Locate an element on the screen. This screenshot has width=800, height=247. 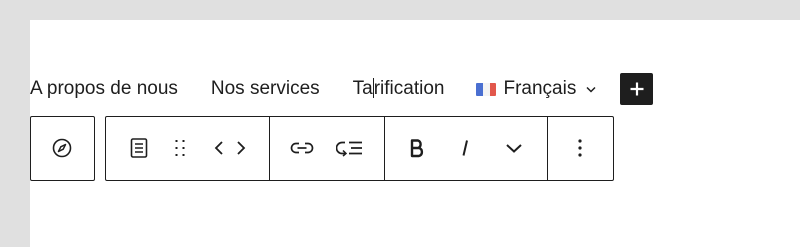
nav-item-pricing-part1: Ta is located at coordinates (362, 88).